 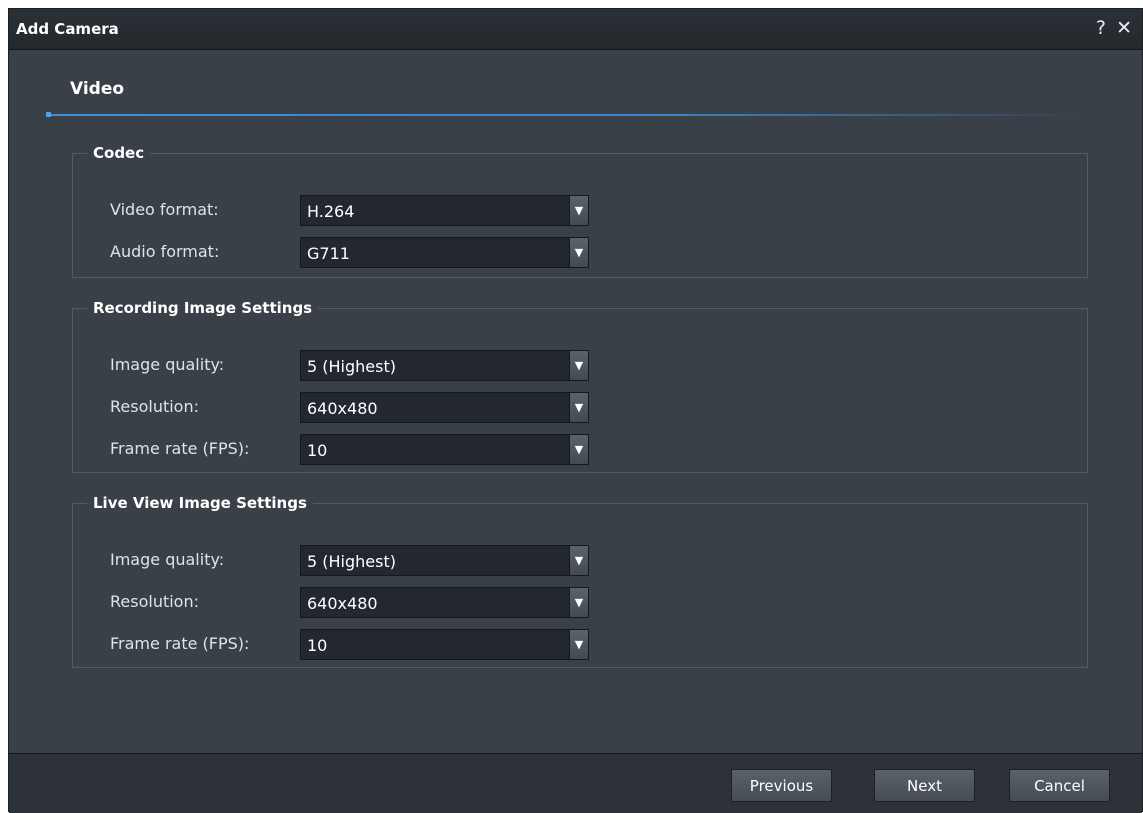 I want to click on live-view-frame-rate-label: Frame rate (FPS):, so click(x=180, y=643).